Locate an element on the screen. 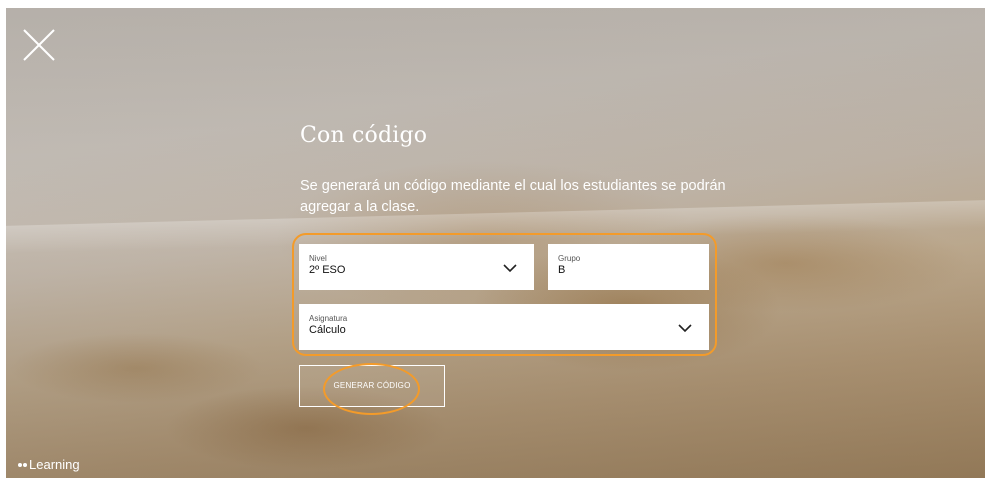  brand-name: Learning is located at coordinates (54, 464).